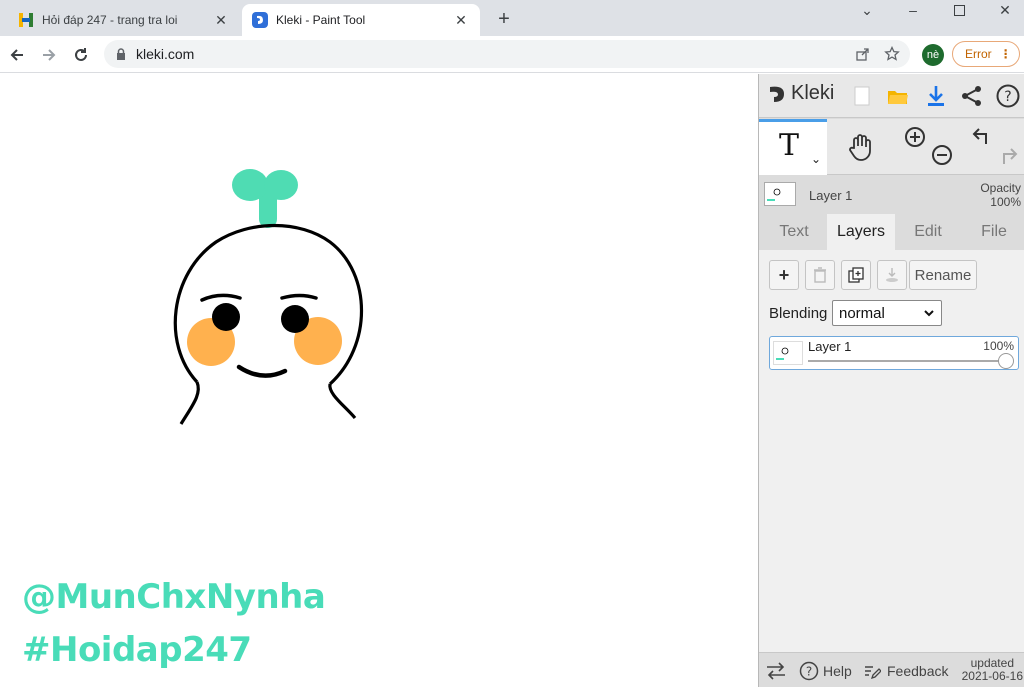 The image size is (1024, 687). What do you see at coordinates (863, 54) in the screenshot?
I see `share-page-icon` at bounding box center [863, 54].